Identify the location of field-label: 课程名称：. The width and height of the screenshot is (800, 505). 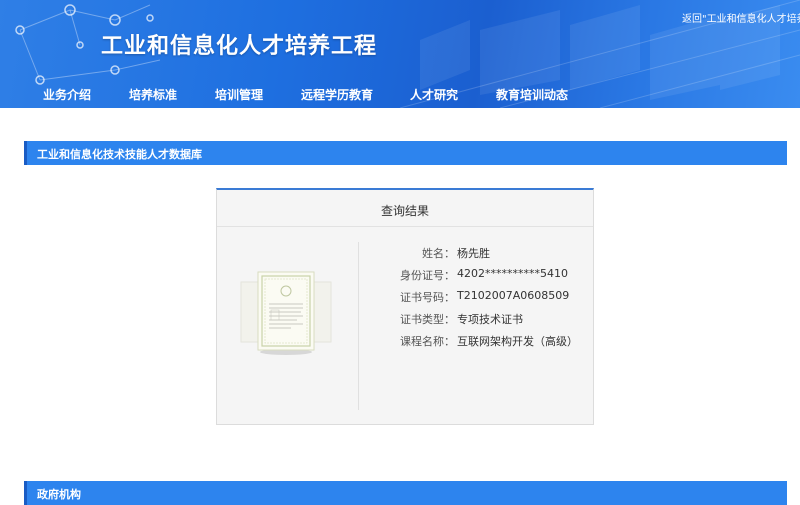
(427, 341).